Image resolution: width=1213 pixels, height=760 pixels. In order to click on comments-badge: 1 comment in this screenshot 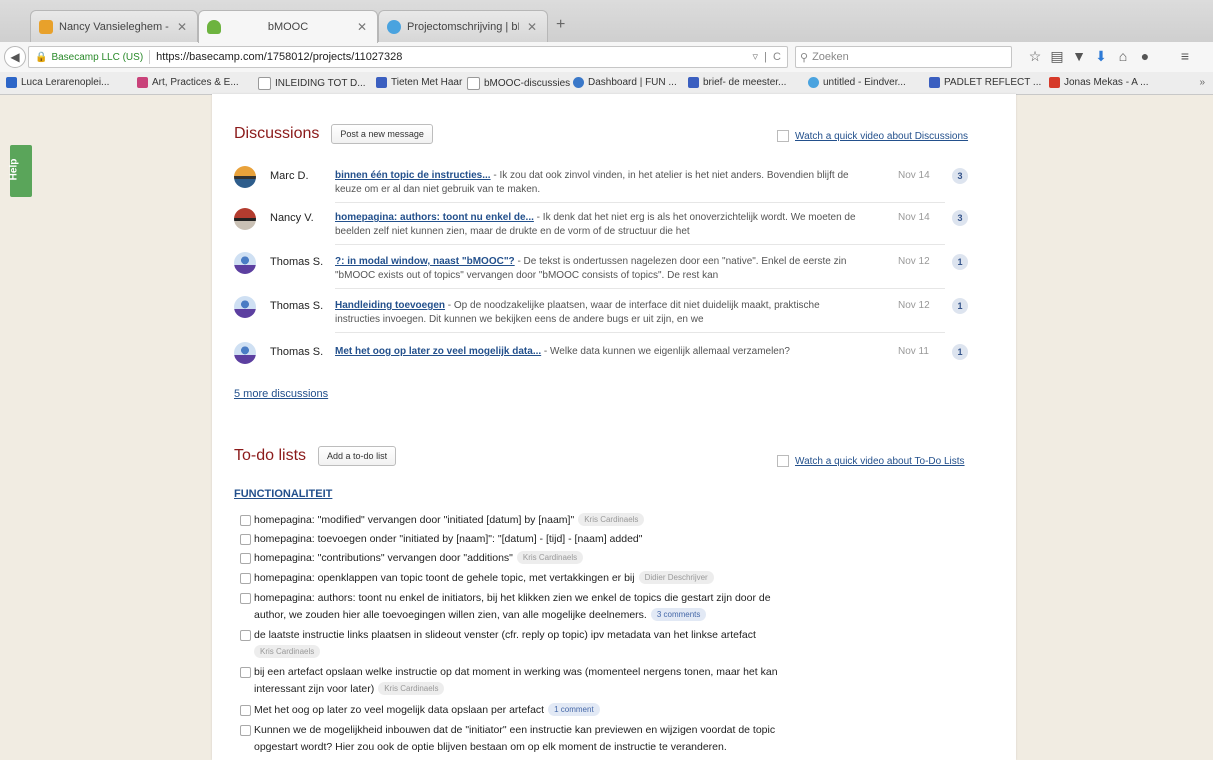, I will do `click(574, 709)`.